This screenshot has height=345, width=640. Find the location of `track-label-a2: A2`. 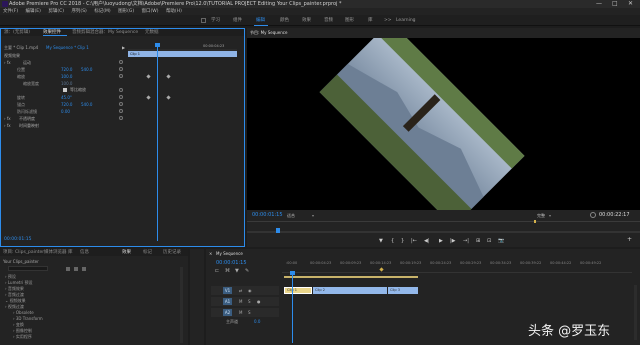

track-label-a2: A2 is located at coordinates (227, 312).